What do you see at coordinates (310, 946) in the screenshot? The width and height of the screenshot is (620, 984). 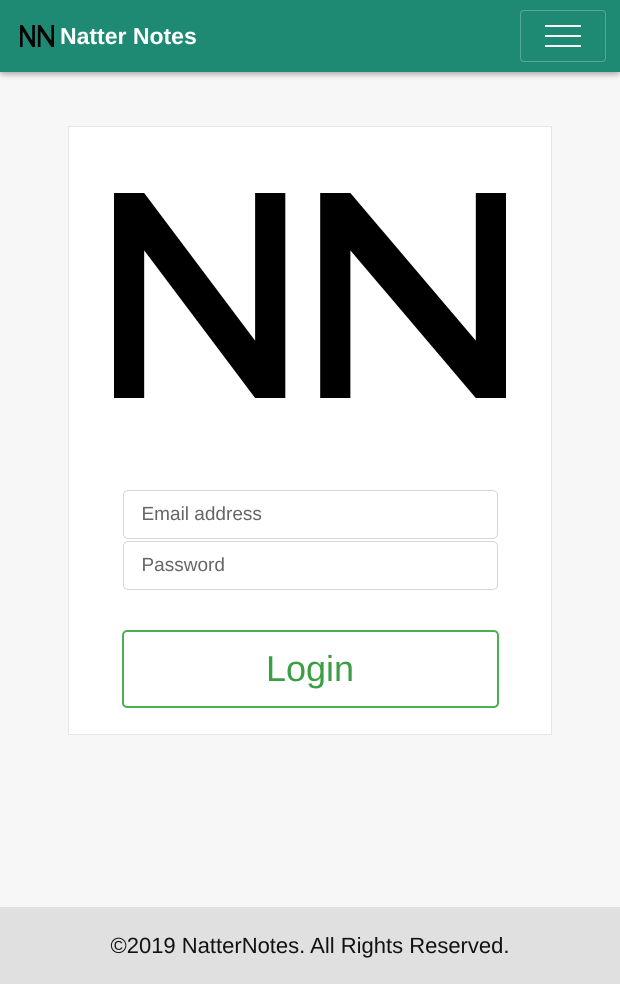 I see `copyright-text: ©2019 NatterNotes. All Rights Reserved.` at bounding box center [310, 946].